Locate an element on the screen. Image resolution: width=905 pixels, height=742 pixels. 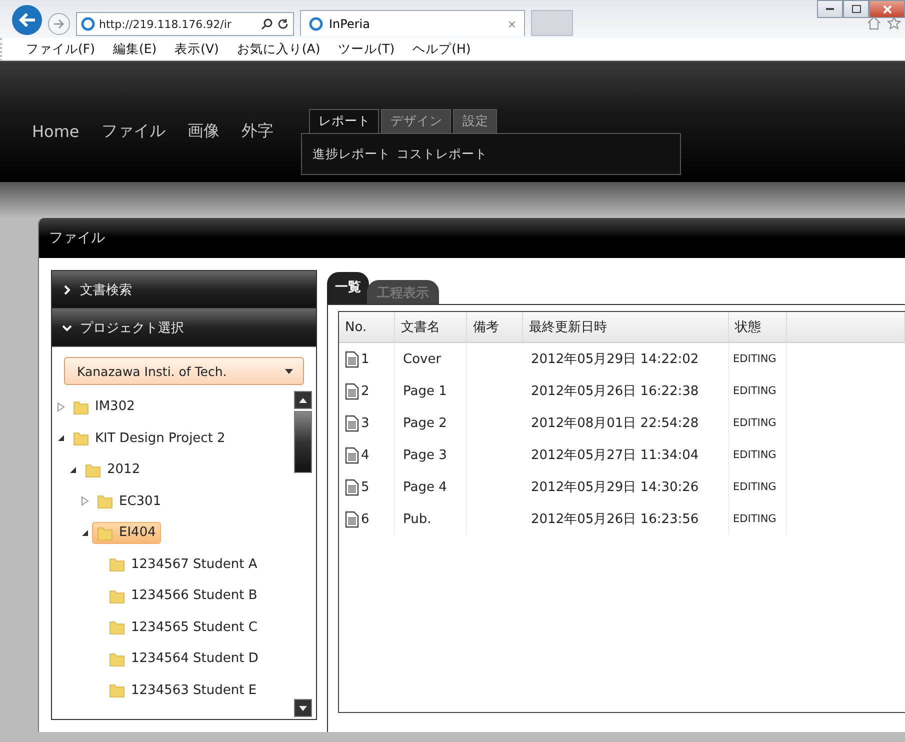
back-arrow-icon is located at coordinates (27, 20).